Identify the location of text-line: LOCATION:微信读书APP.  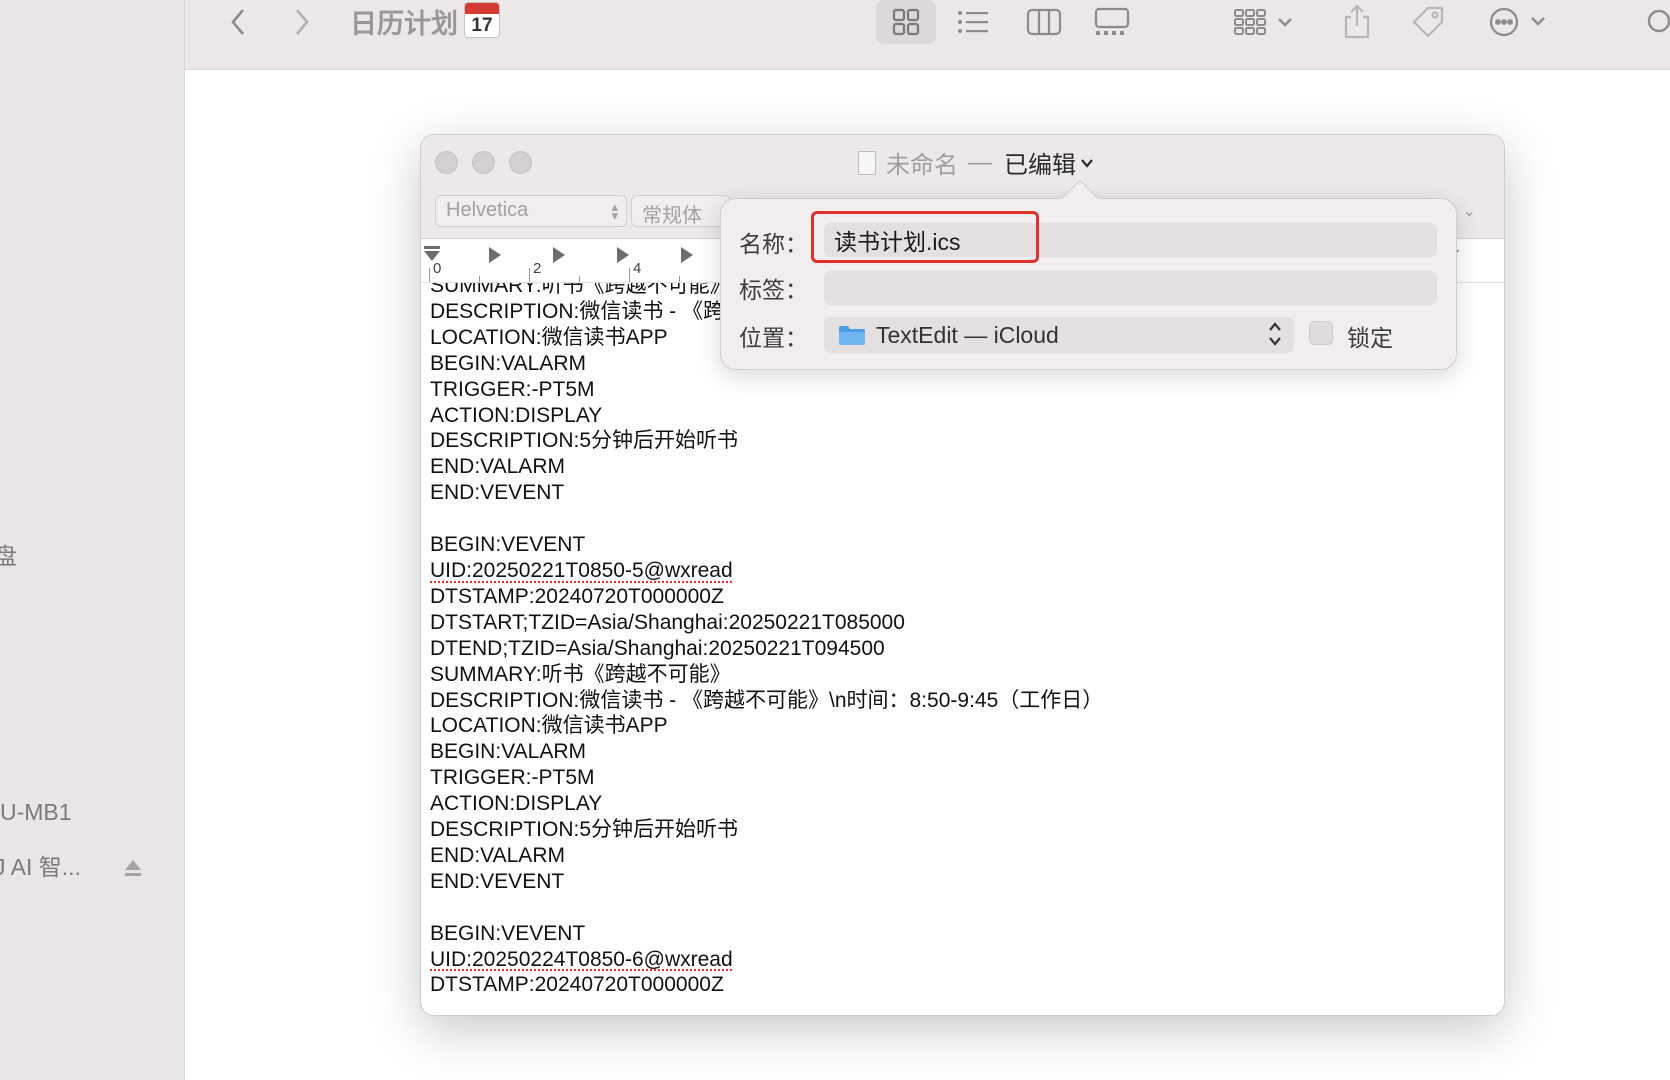
(967, 726).